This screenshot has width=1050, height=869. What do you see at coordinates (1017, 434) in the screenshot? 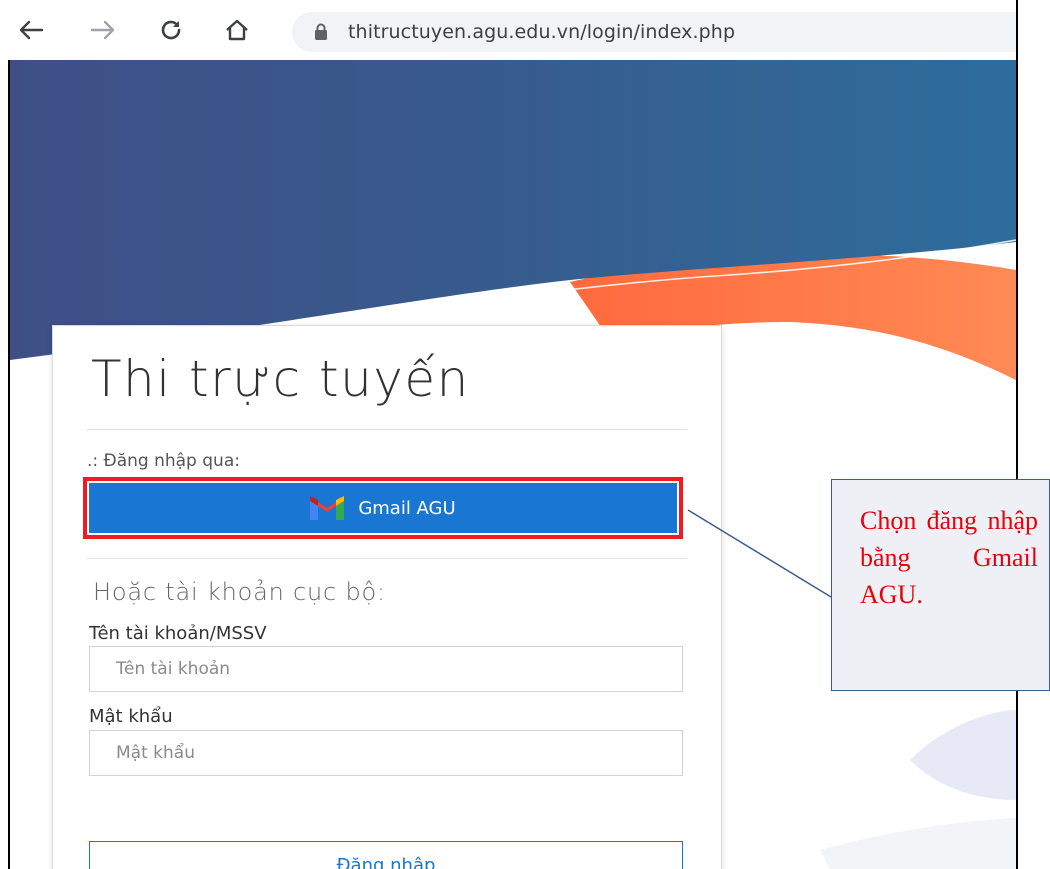
I see `right-border` at bounding box center [1017, 434].